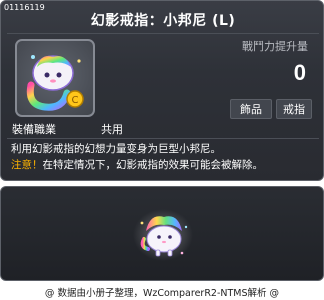  I want to click on job-value: 共用, so click(112, 129).